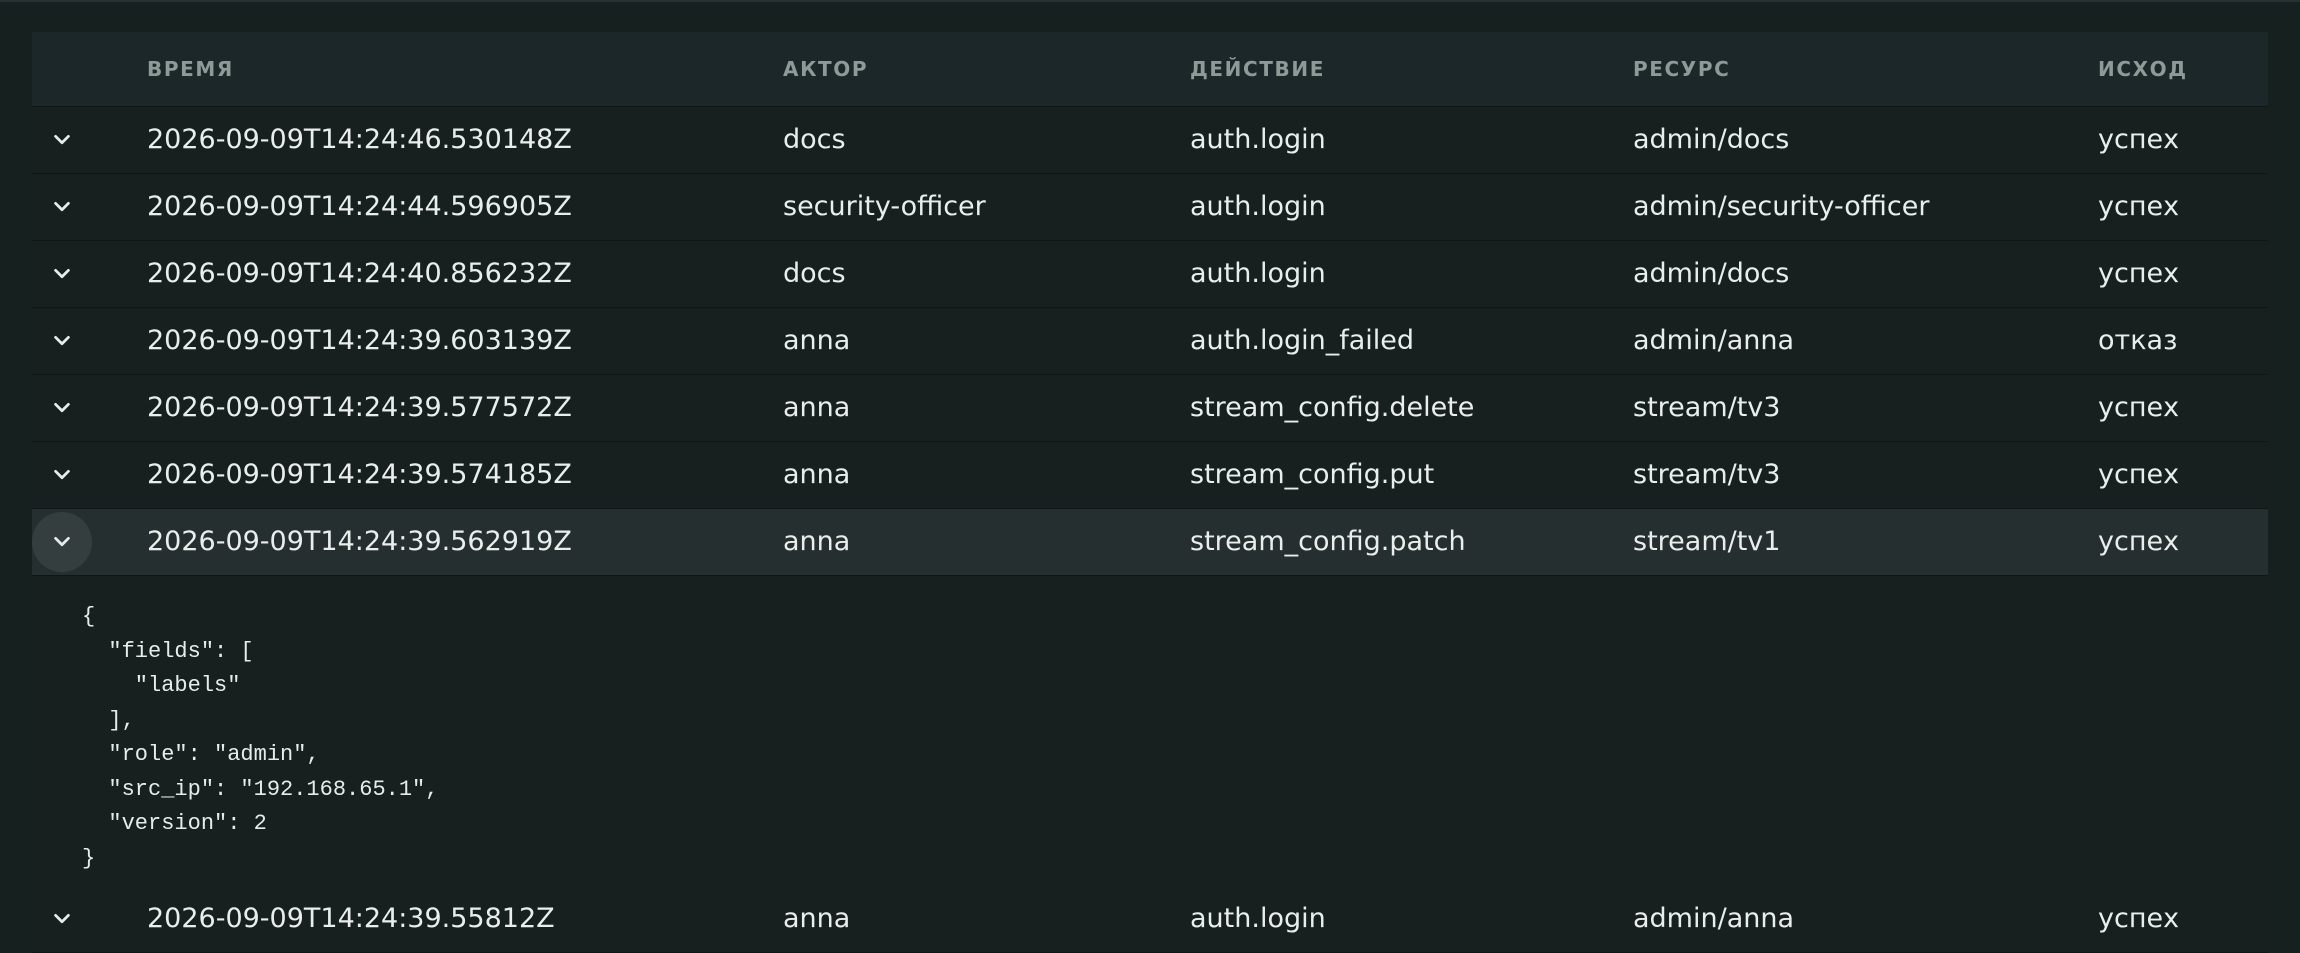  Describe the element at coordinates (359, 474) in the screenshot. I see `row-time: 2026-09-09T14:24:39.574185Z` at that location.